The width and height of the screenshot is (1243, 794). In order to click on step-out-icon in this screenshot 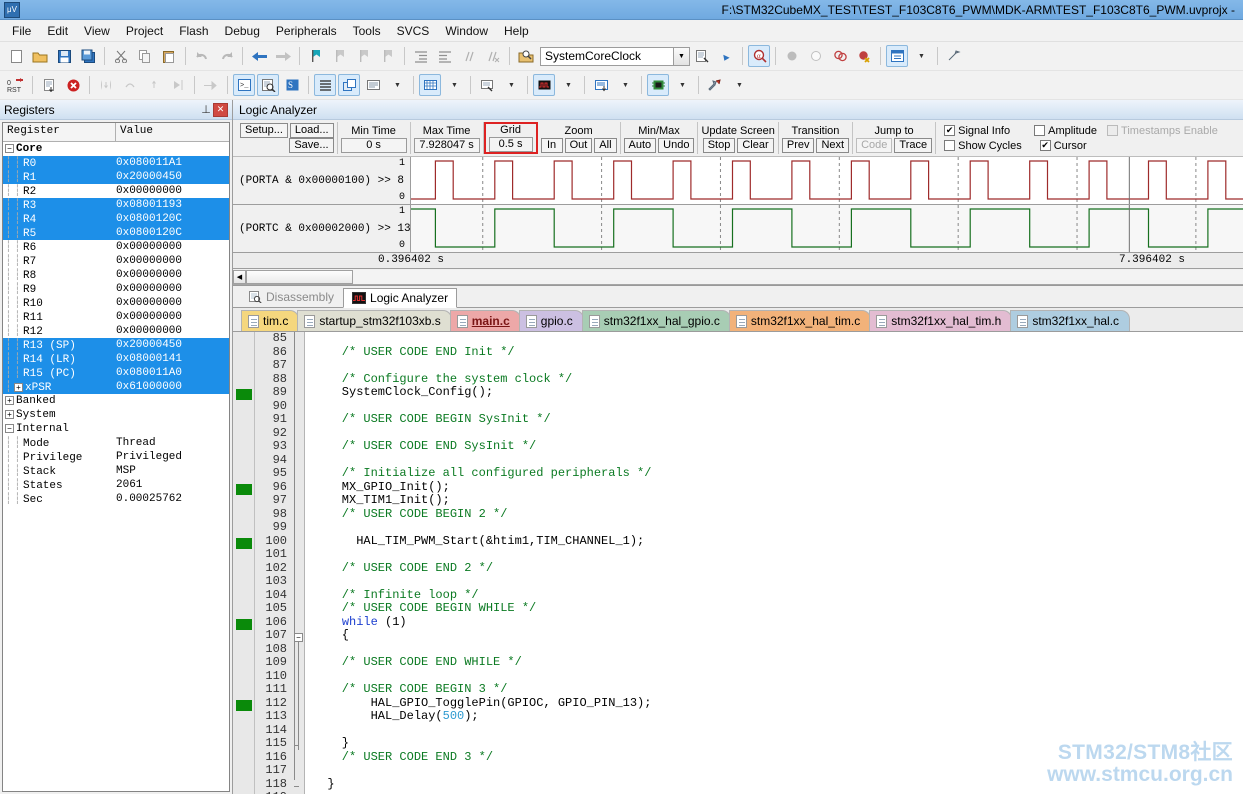, I will do `click(154, 85)`.